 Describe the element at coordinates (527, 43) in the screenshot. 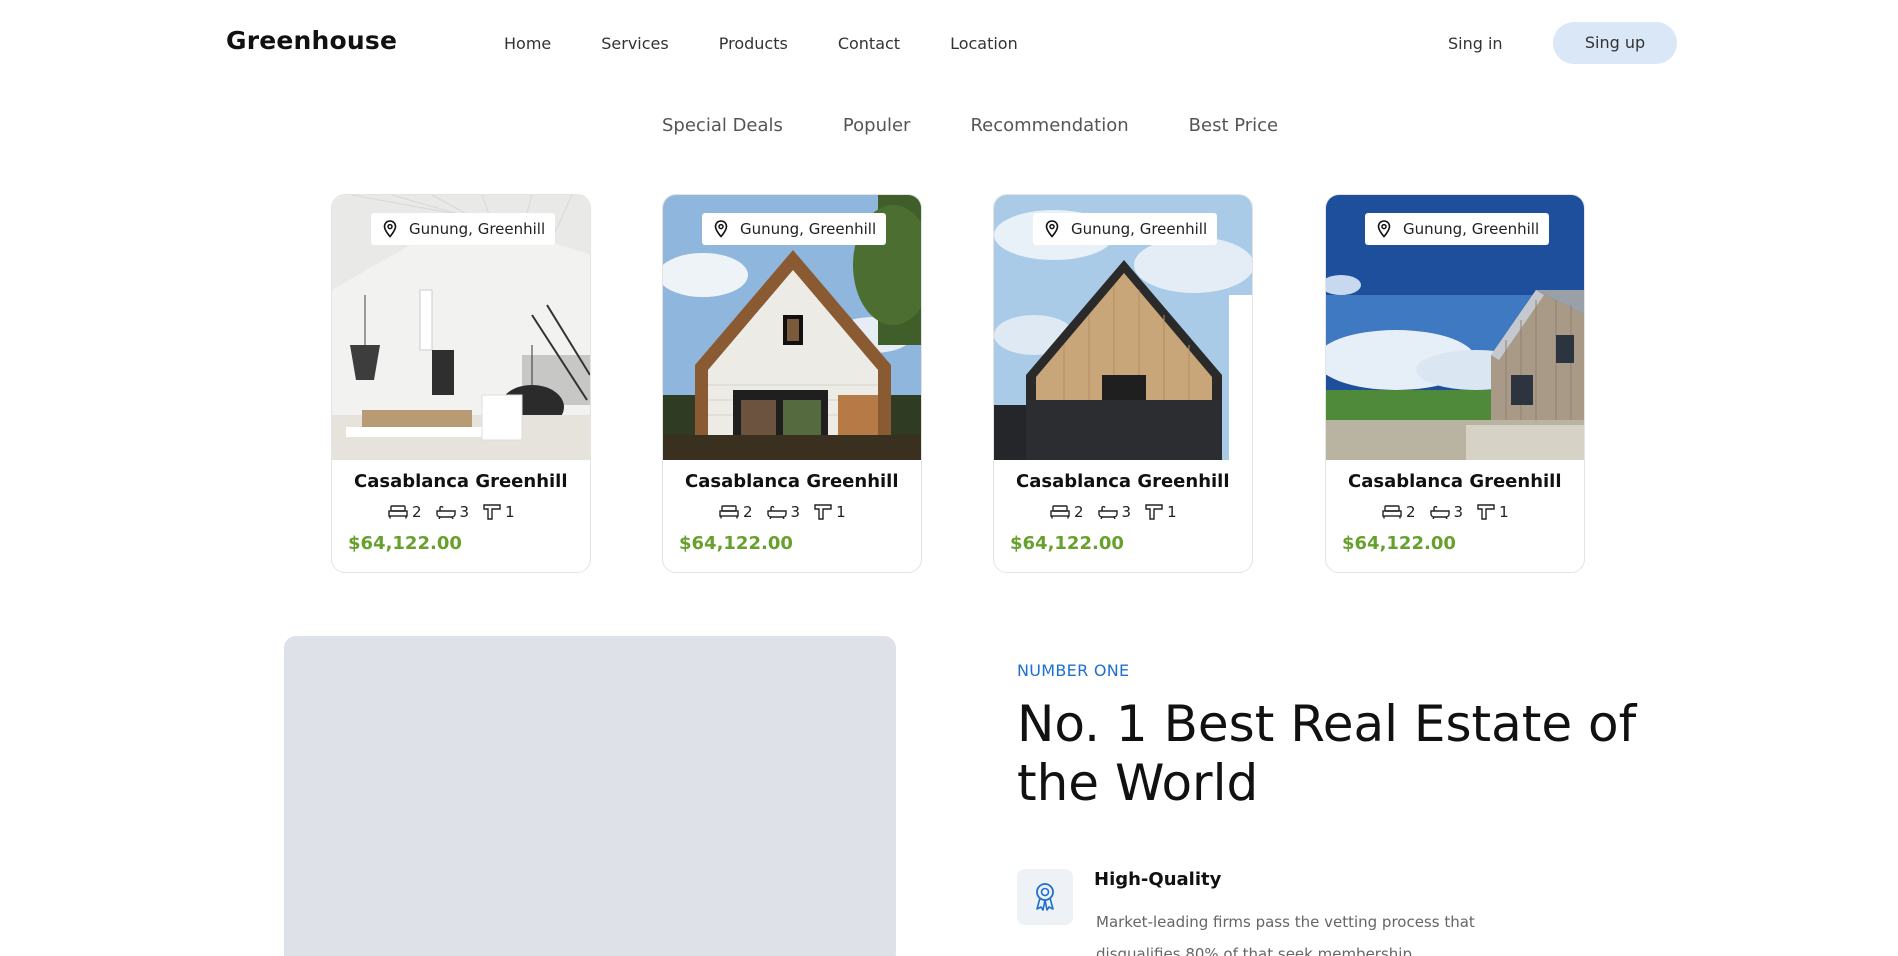

I see `nav-home-link: Home` at that location.